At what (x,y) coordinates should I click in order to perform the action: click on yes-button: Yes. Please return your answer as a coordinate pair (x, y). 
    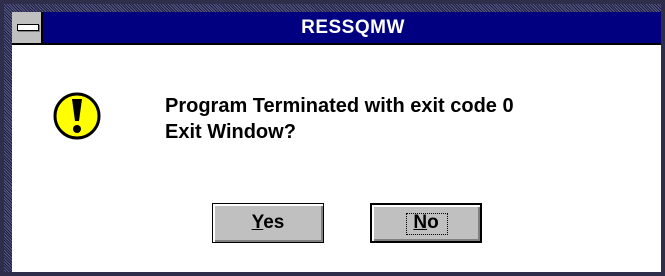
    Looking at the image, I should click on (268, 223).